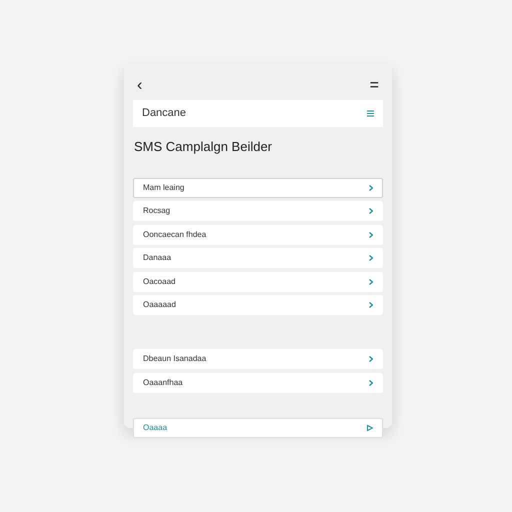  What do you see at coordinates (374, 86) in the screenshot?
I see `menu-button: =` at bounding box center [374, 86].